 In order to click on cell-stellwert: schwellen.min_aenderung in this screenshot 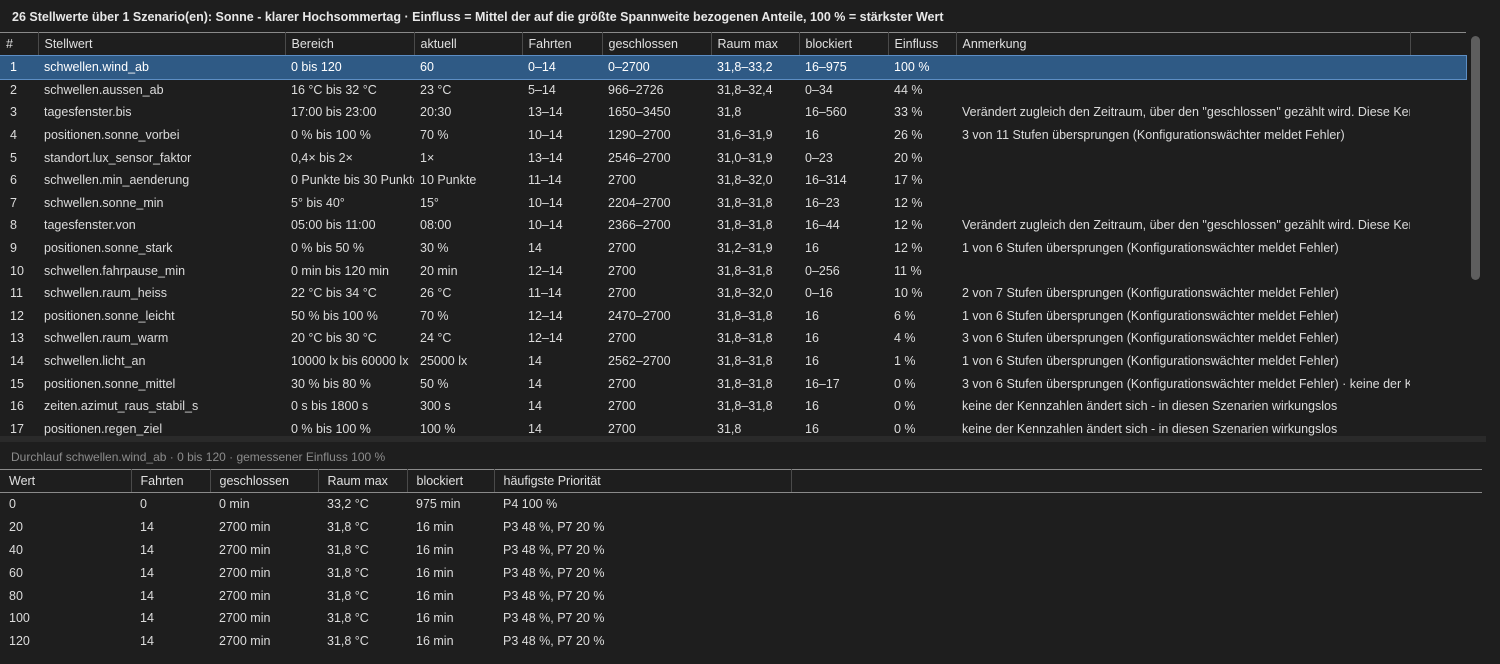, I will do `click(117, 180)`.